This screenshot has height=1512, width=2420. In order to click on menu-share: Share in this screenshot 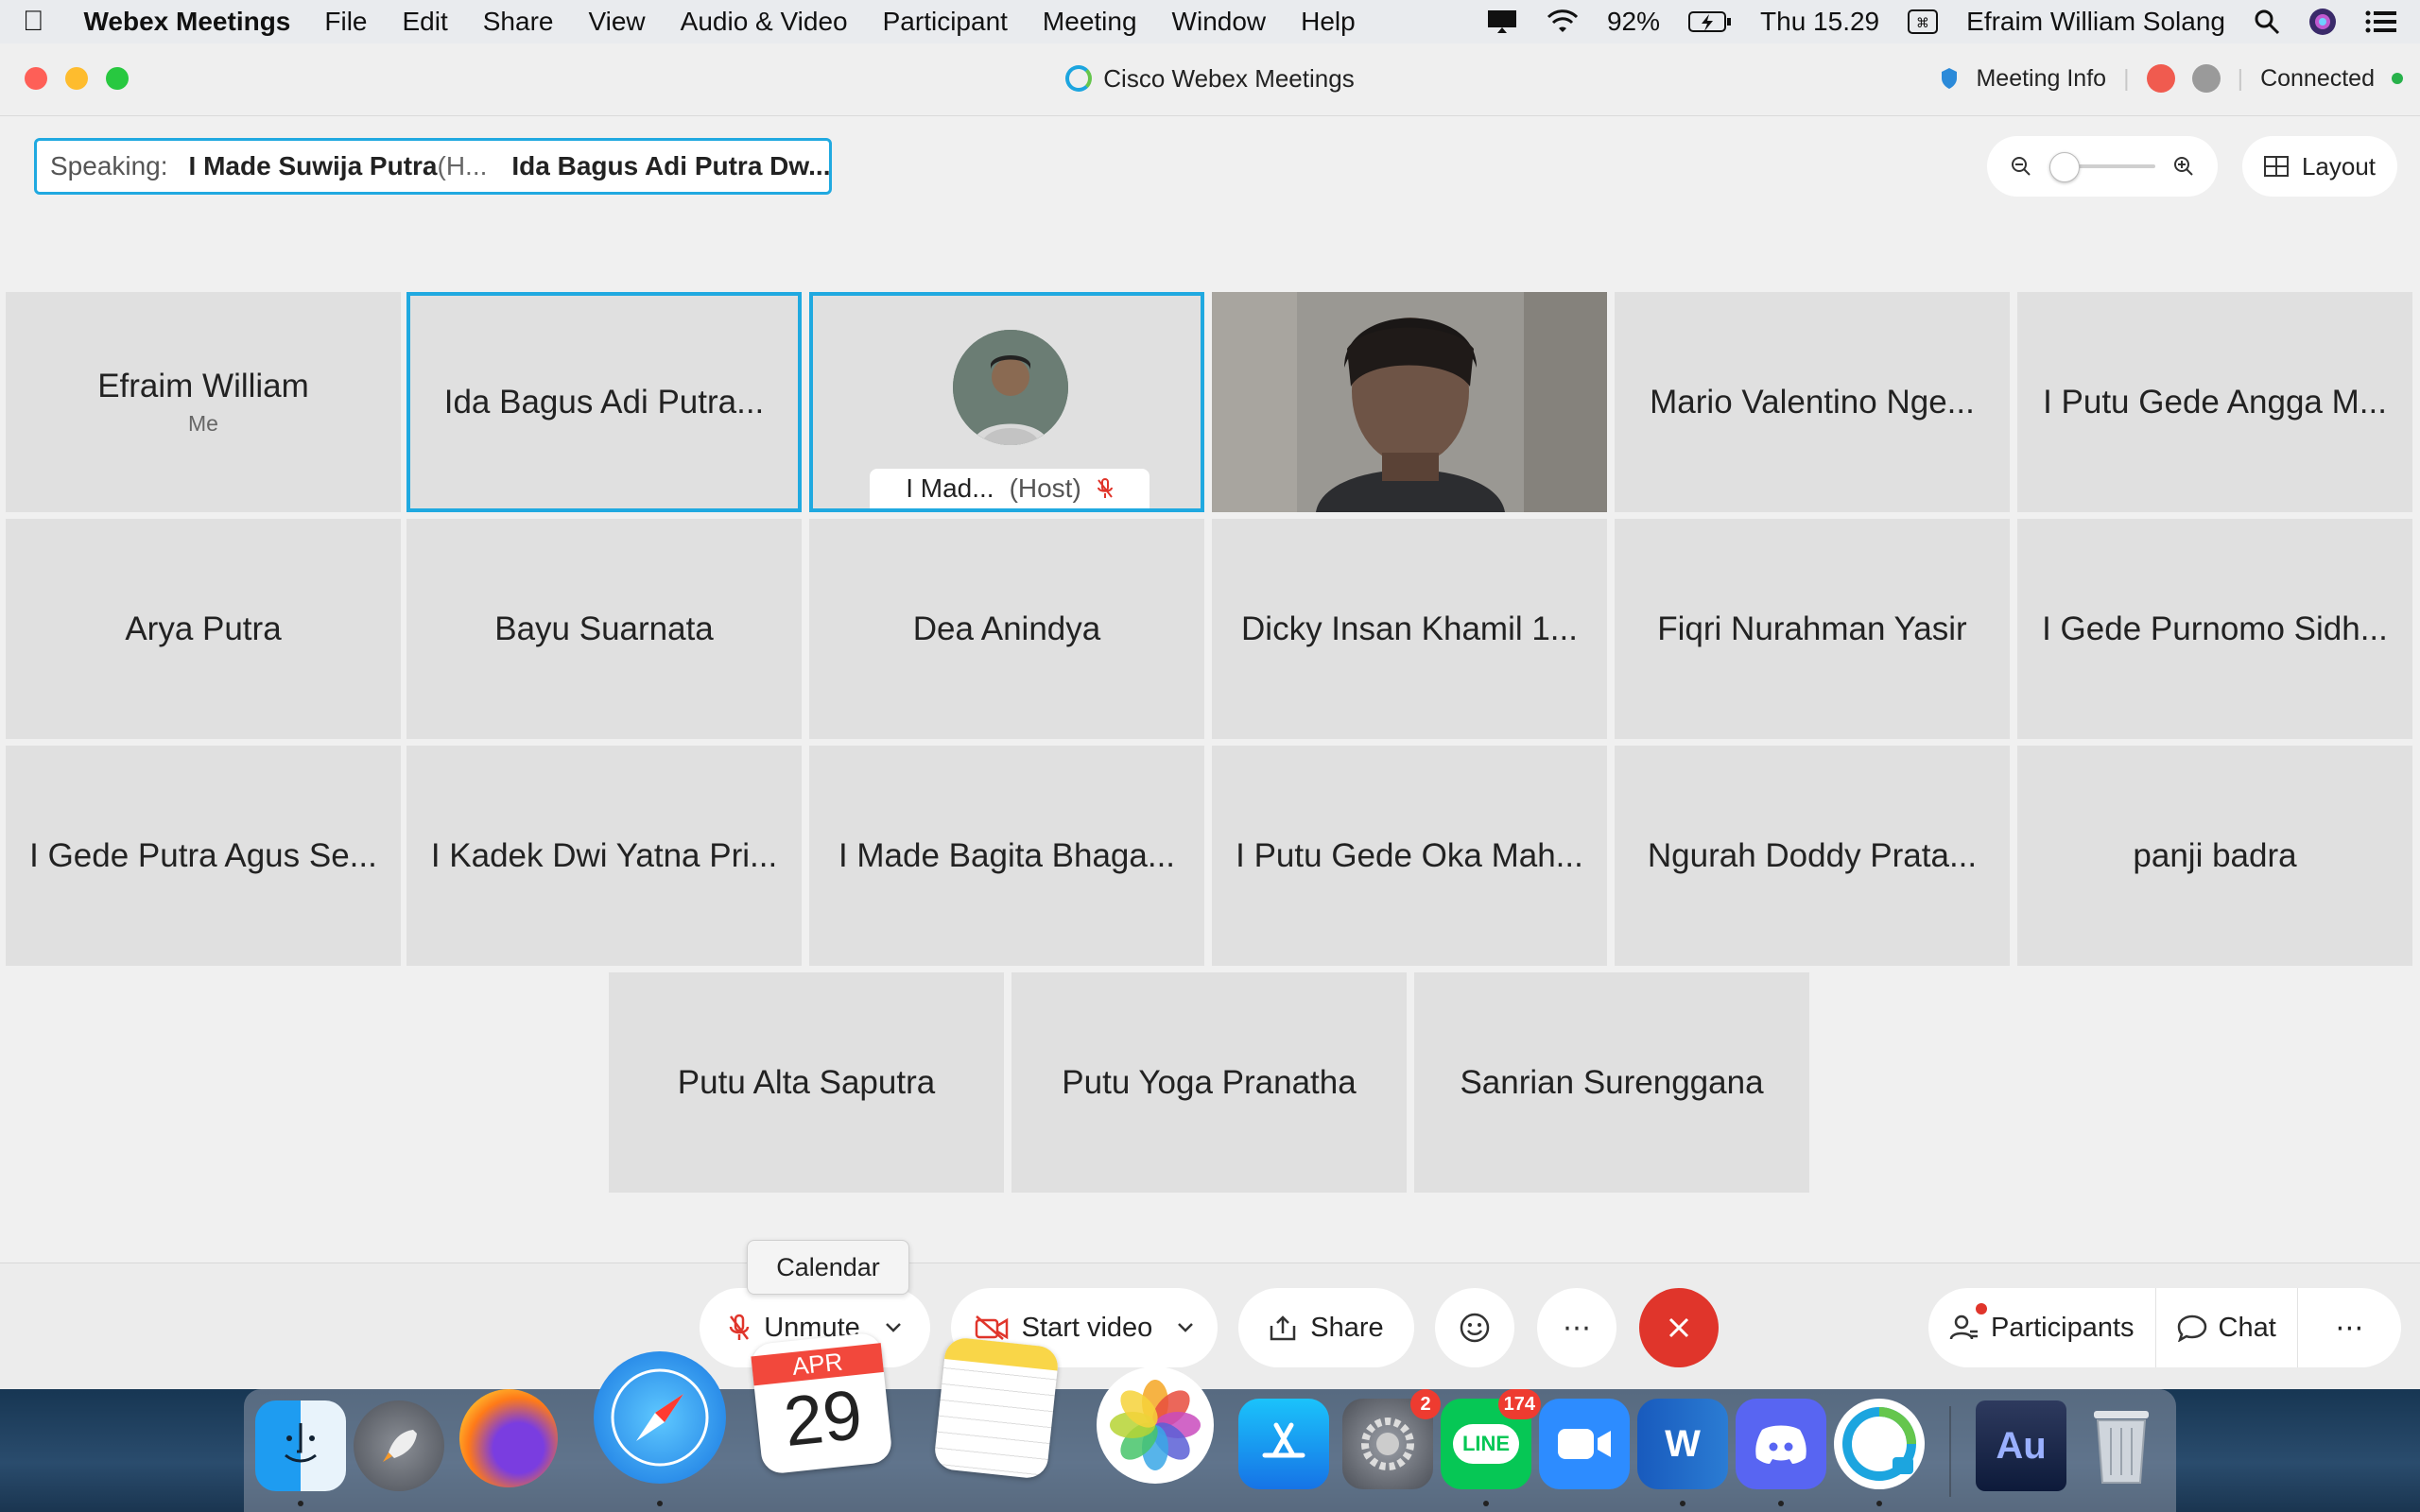, I will do `click(518, 22)`.